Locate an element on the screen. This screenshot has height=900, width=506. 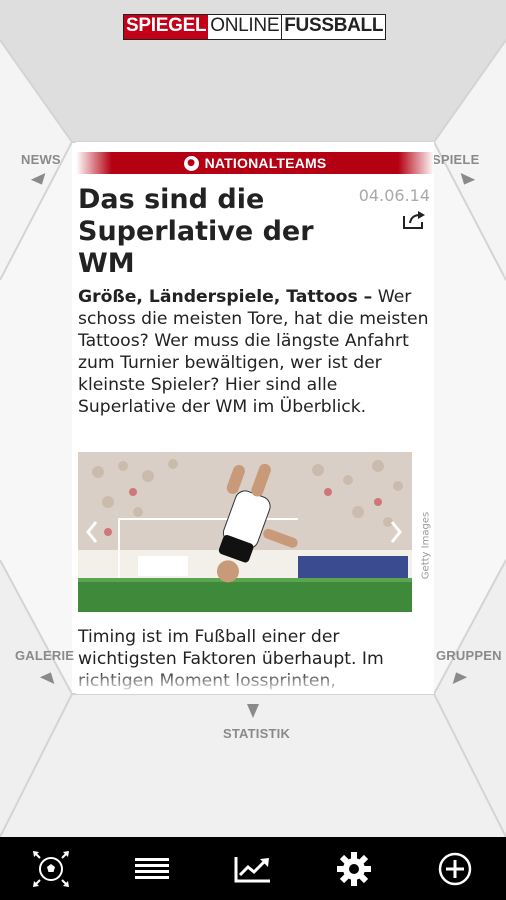
gear-icon is located at coordinates (354, 868).